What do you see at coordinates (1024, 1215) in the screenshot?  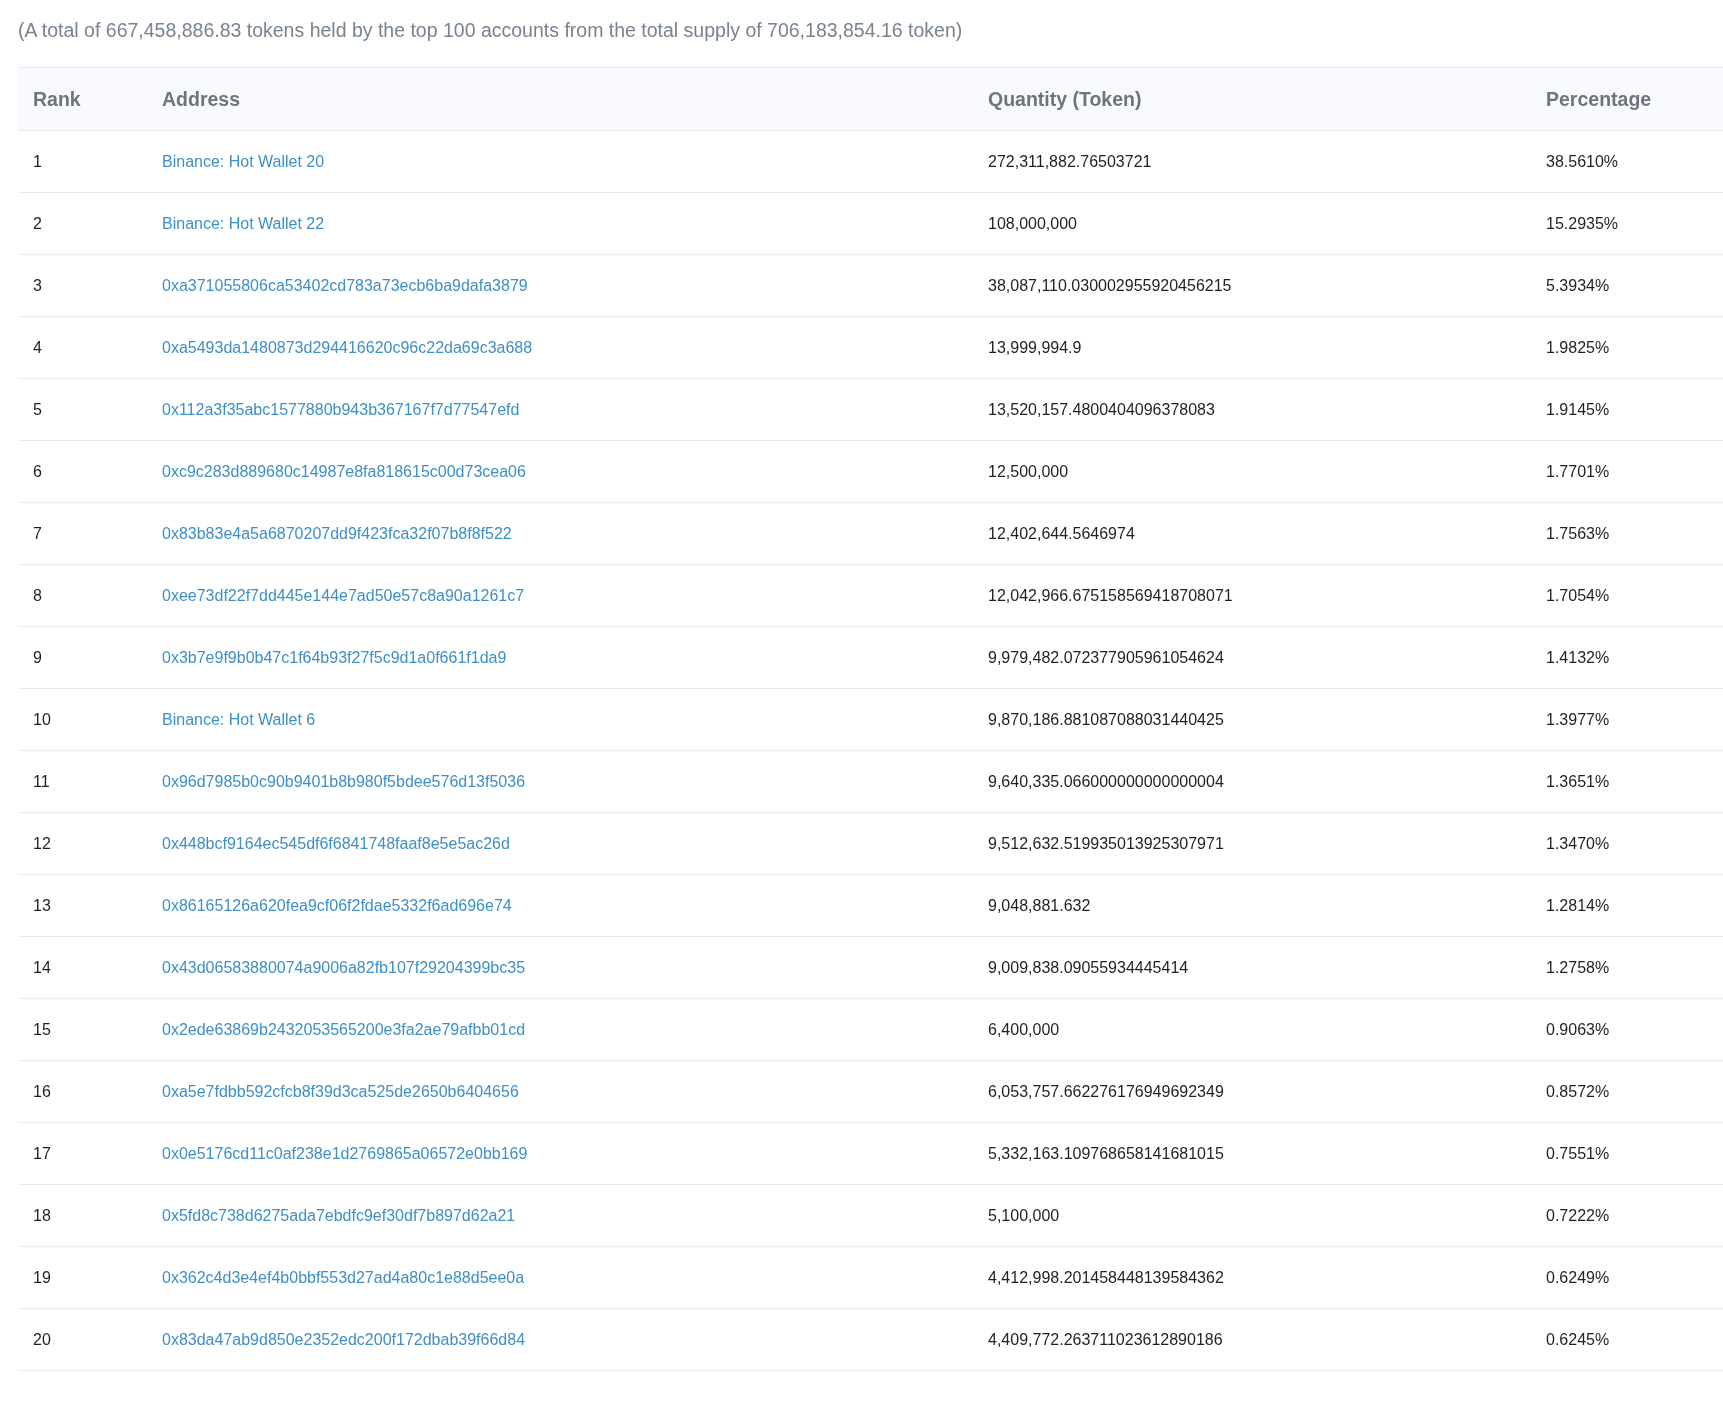 I see `quantity-text: 5,100,000` at bounding box center [1024, 1215].